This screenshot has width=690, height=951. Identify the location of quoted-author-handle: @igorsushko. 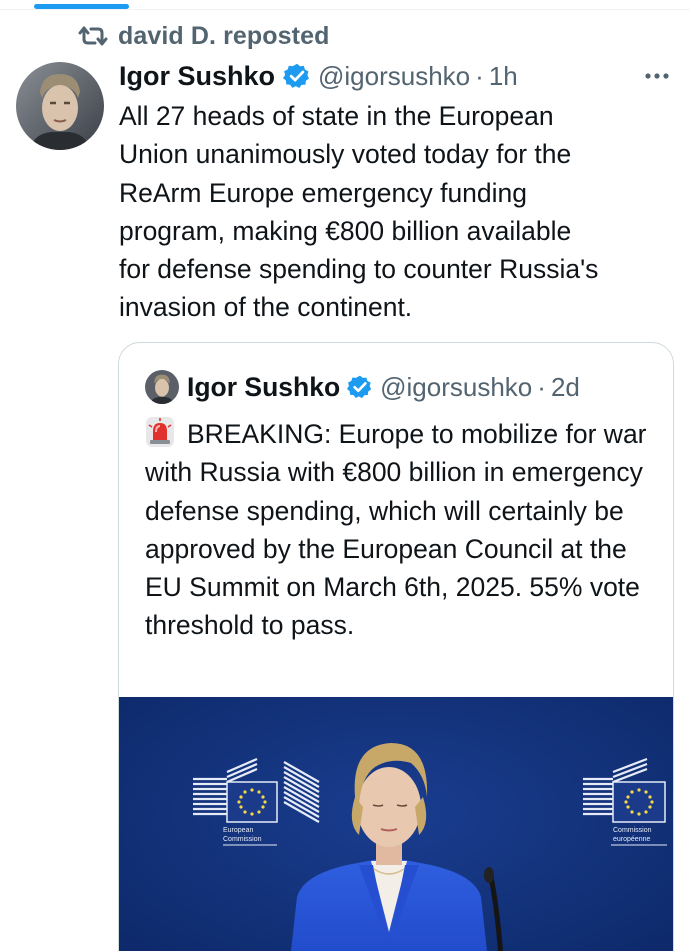
(456, 387).